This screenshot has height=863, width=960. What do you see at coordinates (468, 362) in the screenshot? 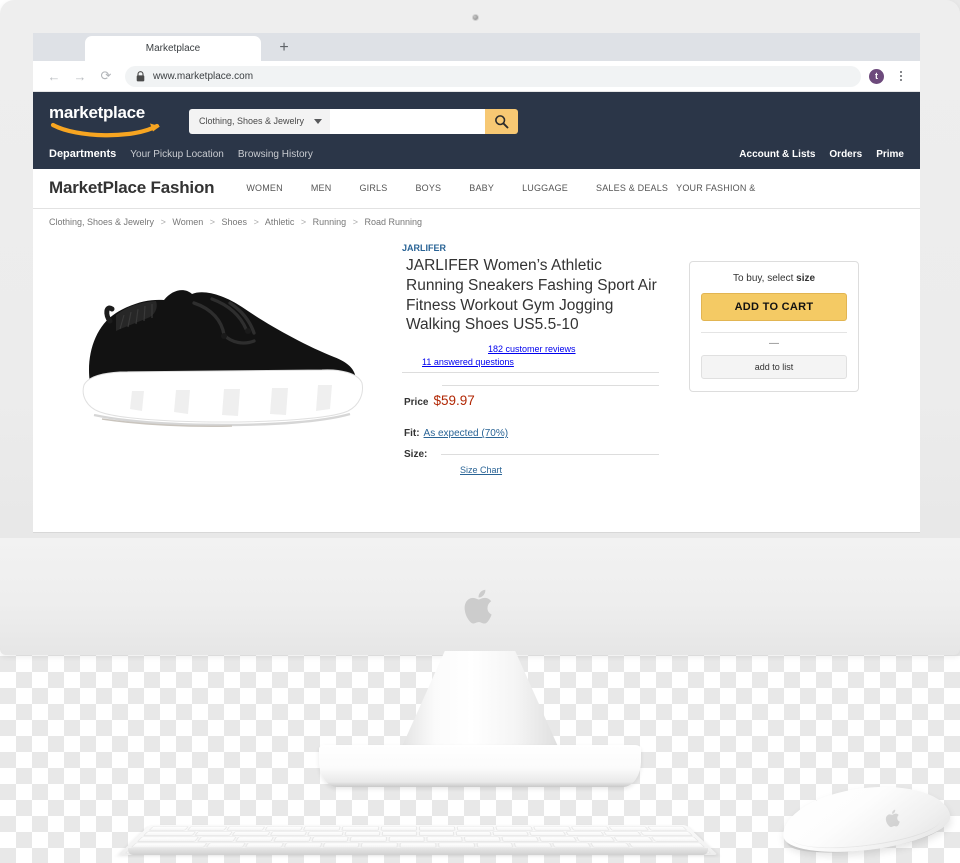
I see `answered-questions-link: 11 answered questions` at bounding box center [468, 362].